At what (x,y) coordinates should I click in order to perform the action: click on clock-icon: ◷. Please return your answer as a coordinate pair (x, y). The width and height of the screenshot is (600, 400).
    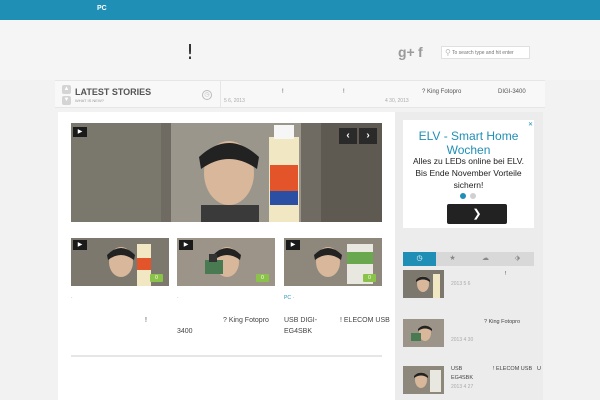
    Looking at the image, I should click on (207, 95).